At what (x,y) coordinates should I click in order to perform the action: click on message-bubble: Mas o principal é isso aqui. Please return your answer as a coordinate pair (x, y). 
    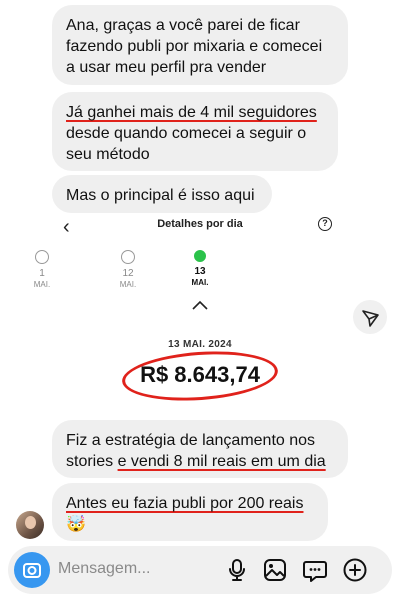
    Looking at the image, I should click on (162, 194).